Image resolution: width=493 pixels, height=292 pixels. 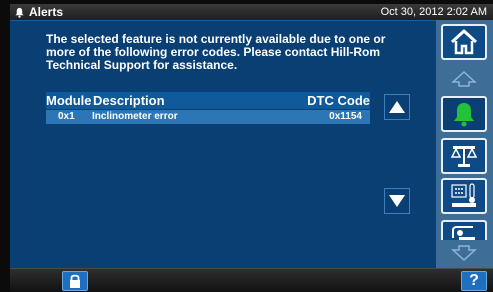 I want to click on patient-position-button, so click(x=464, y=230).